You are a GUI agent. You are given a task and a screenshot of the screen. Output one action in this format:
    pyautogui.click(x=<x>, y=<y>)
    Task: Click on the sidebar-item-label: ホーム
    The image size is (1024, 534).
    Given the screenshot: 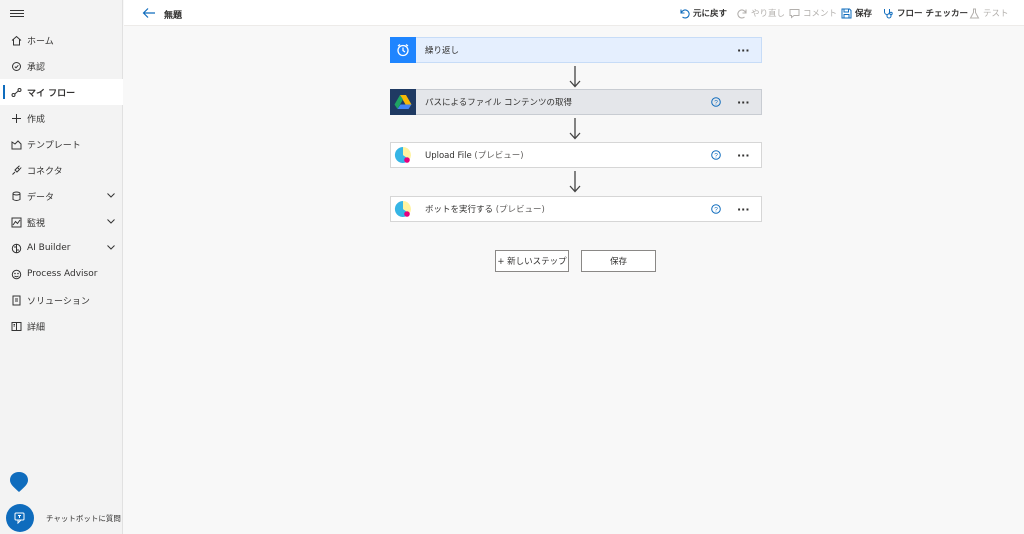 What is the action you would take?
    pyautogui.click(x=40, y=41)
    